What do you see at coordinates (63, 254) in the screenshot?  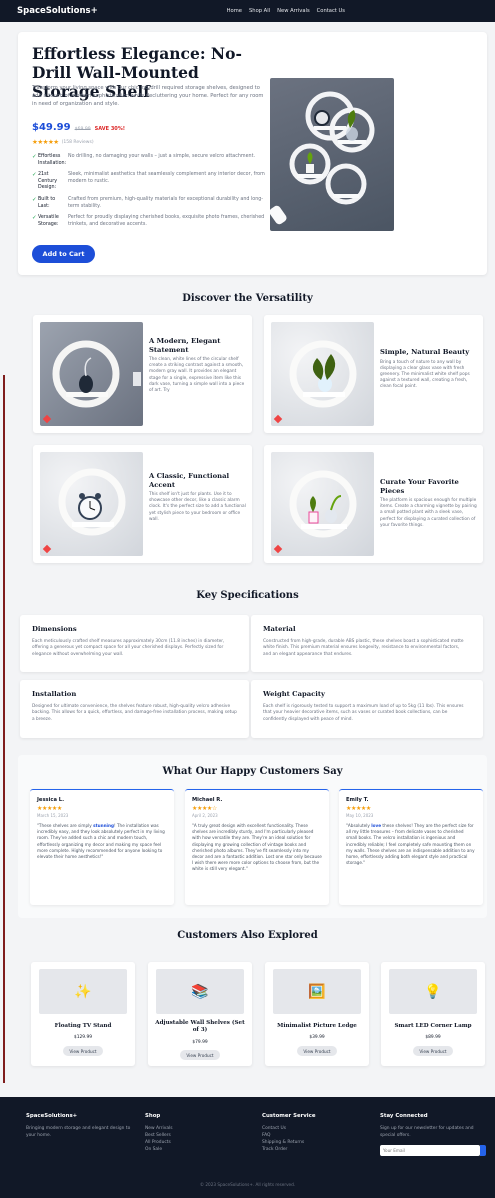 I see `add-to-cart-button: Add to Cart` at bounding box center [63, 254].